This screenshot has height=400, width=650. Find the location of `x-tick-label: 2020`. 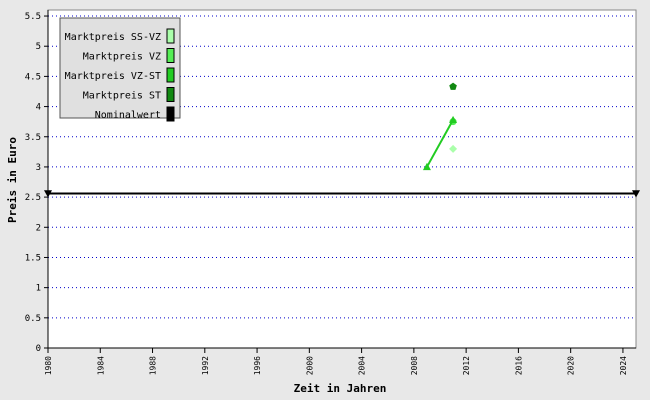

x-tick-label: 2020 is located at coordinates (571, 365).